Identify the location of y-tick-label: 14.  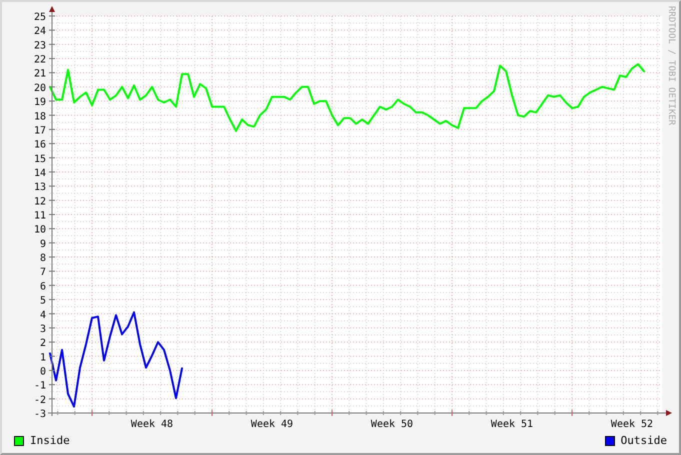
(40, 173).